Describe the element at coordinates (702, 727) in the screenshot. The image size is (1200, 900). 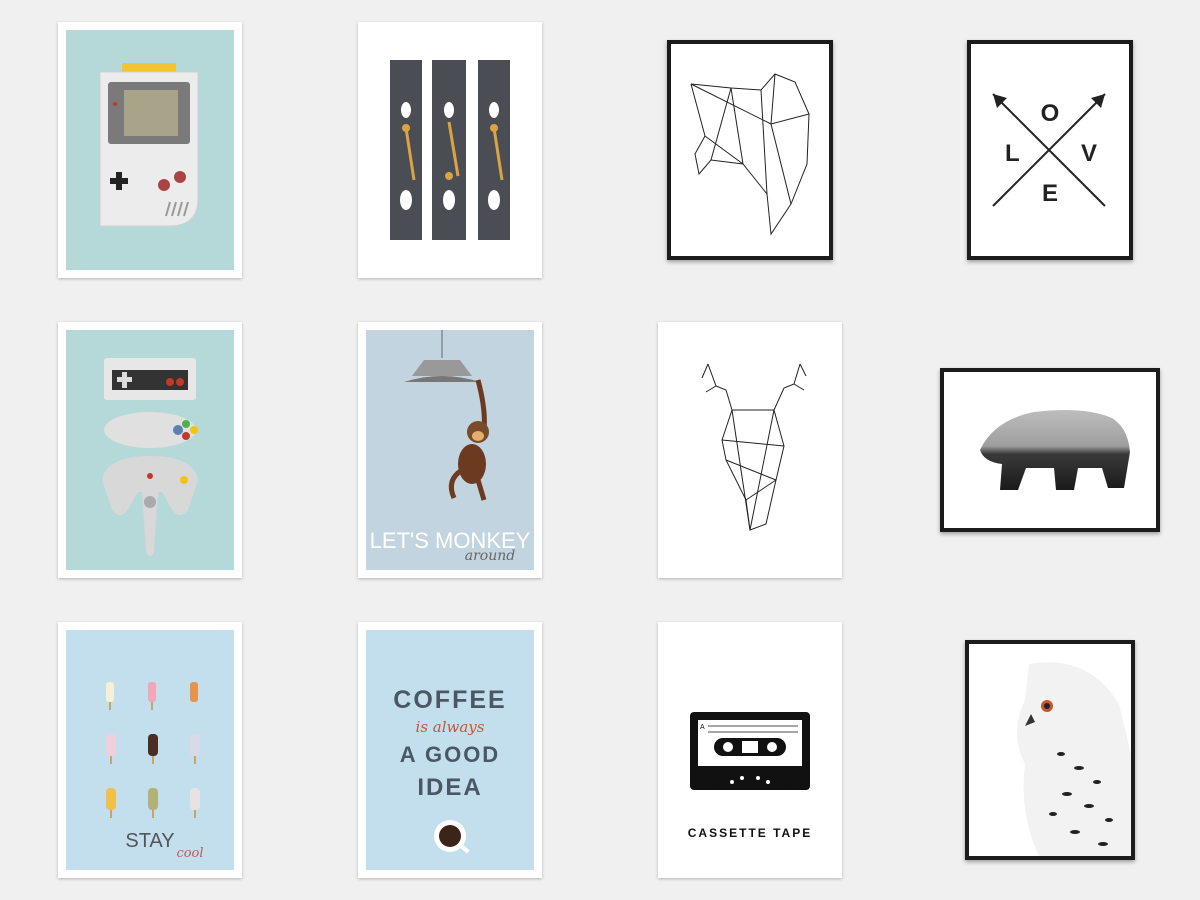
I see `cassette-side: A` at that location.